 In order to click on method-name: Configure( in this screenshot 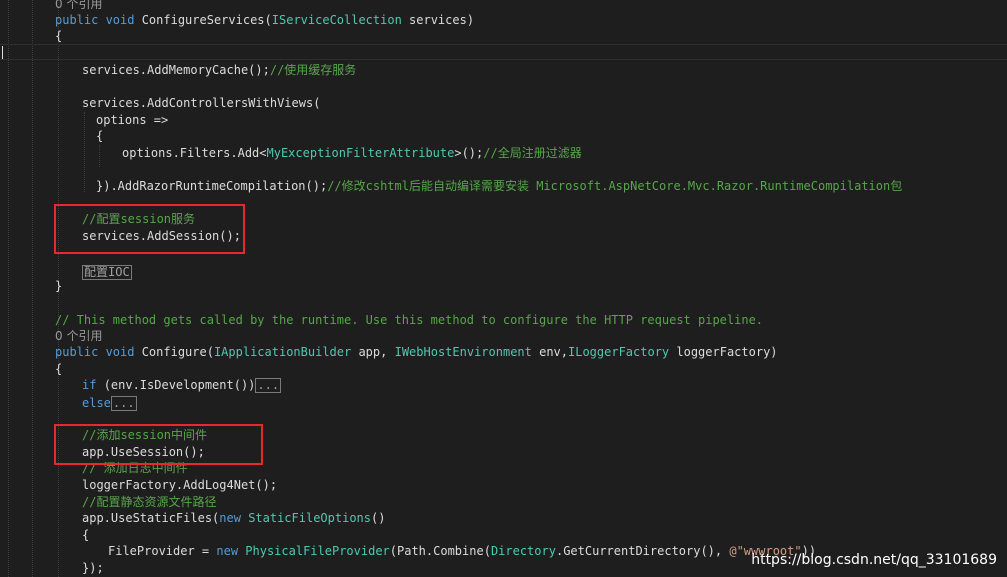, I will do `click(177, 352)`.